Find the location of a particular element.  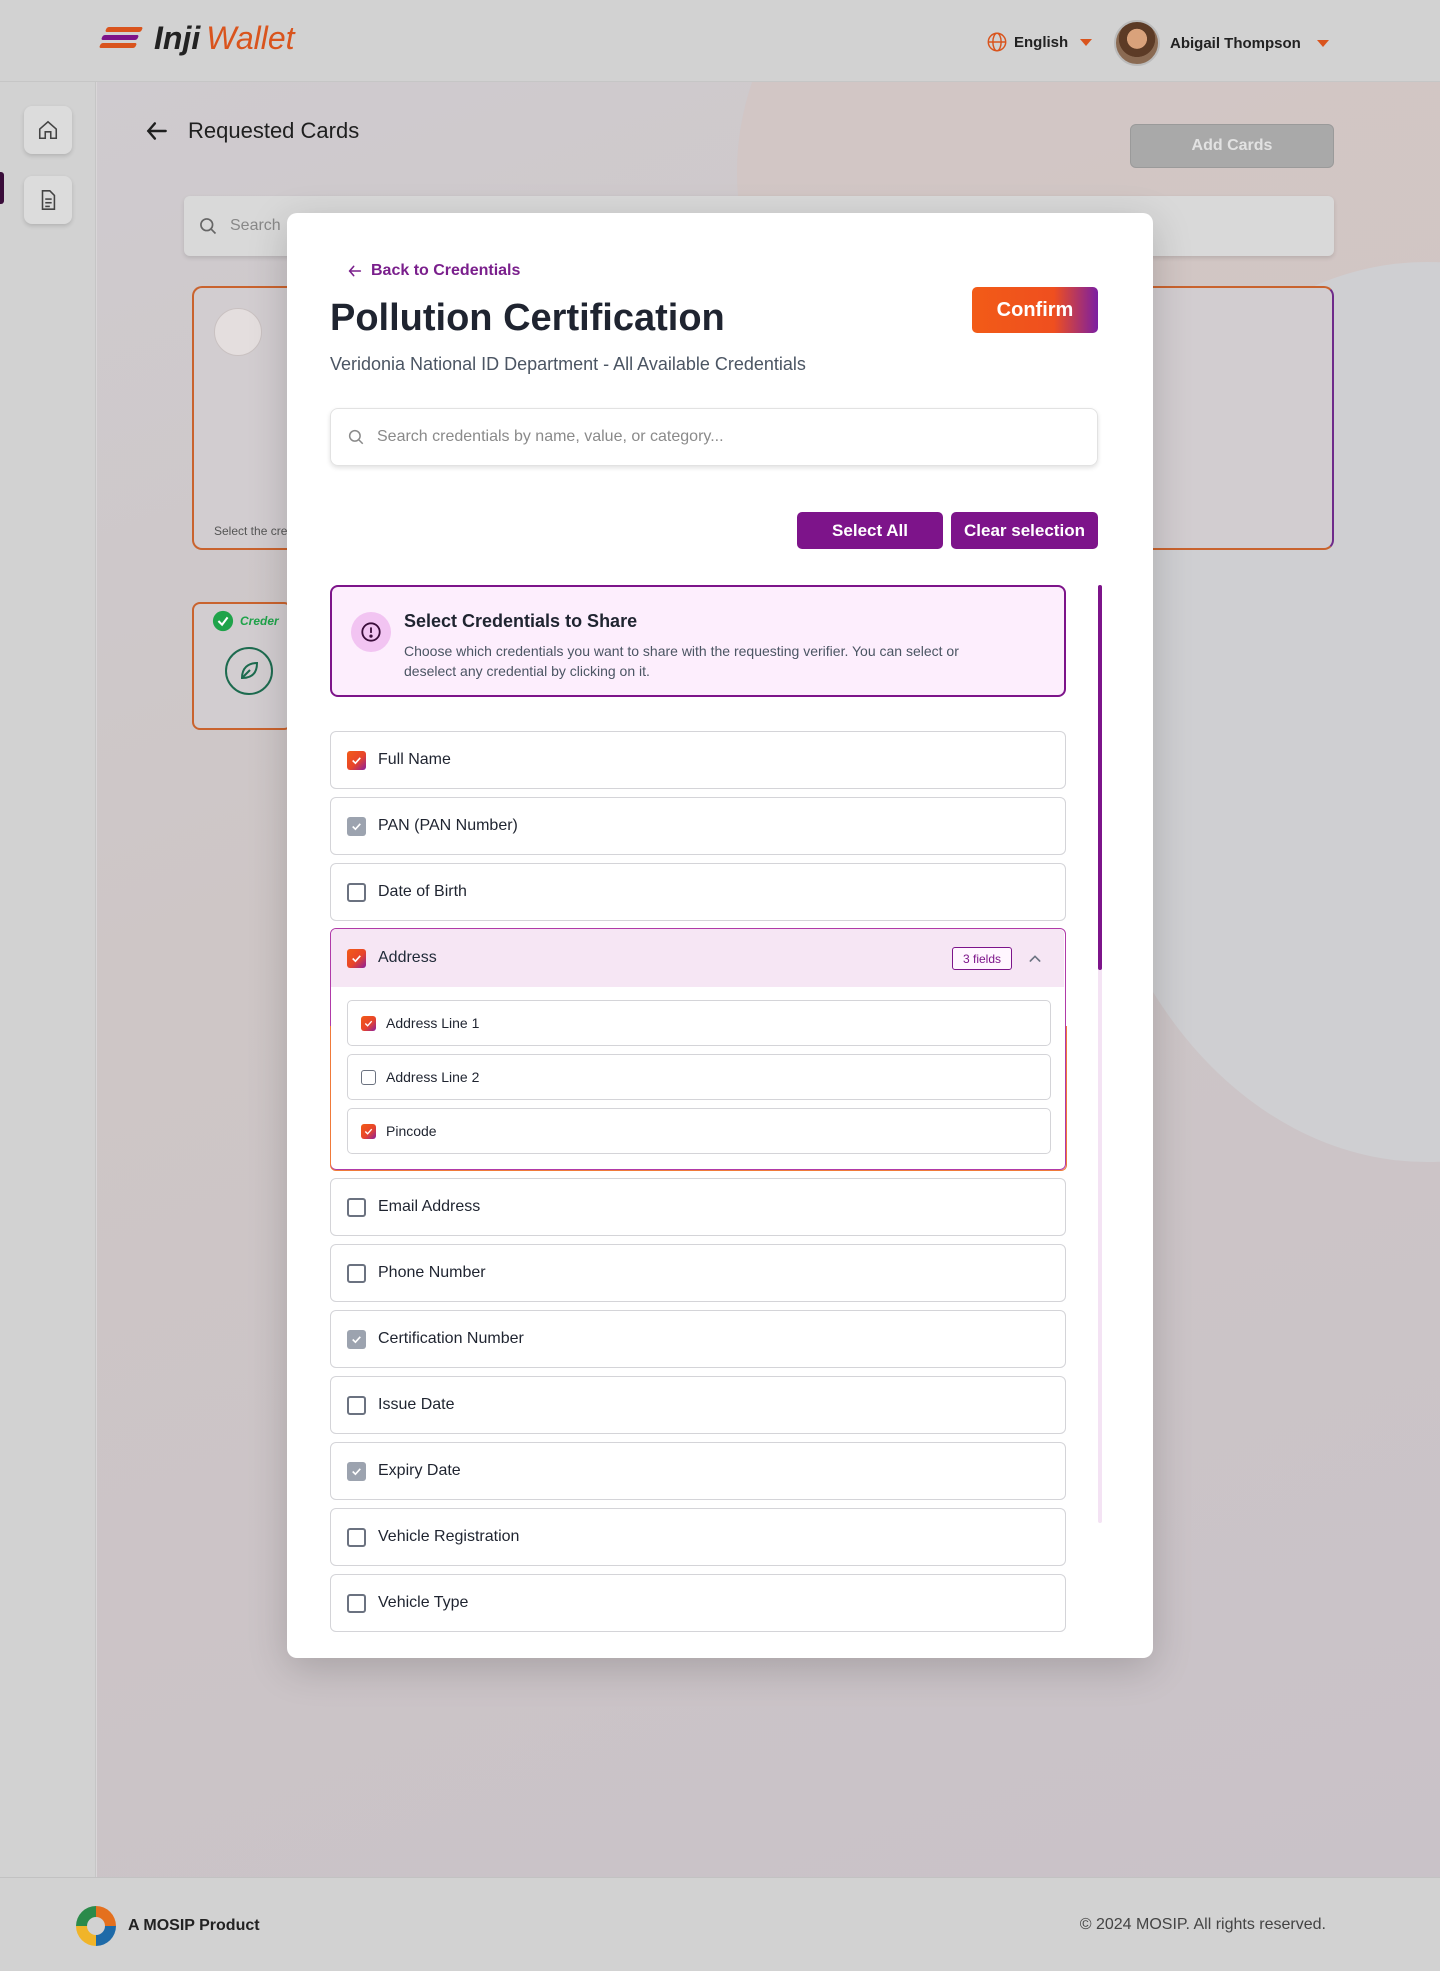

credential-row-date-of-birth: Date of Birth is located at coordinates (698, 892).